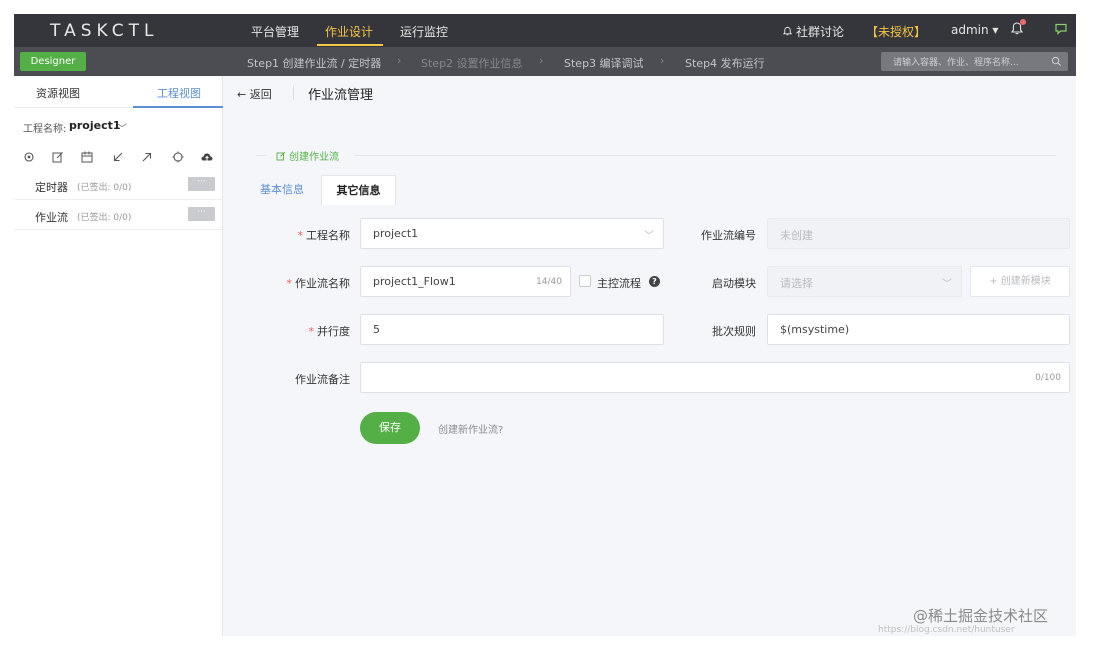 This screenshot has height=645, width=1094. Describe the element at coordinates (314, 63) in the screenshot. I see `step-1: Step1 创建作业流 / 定时器` at that location.